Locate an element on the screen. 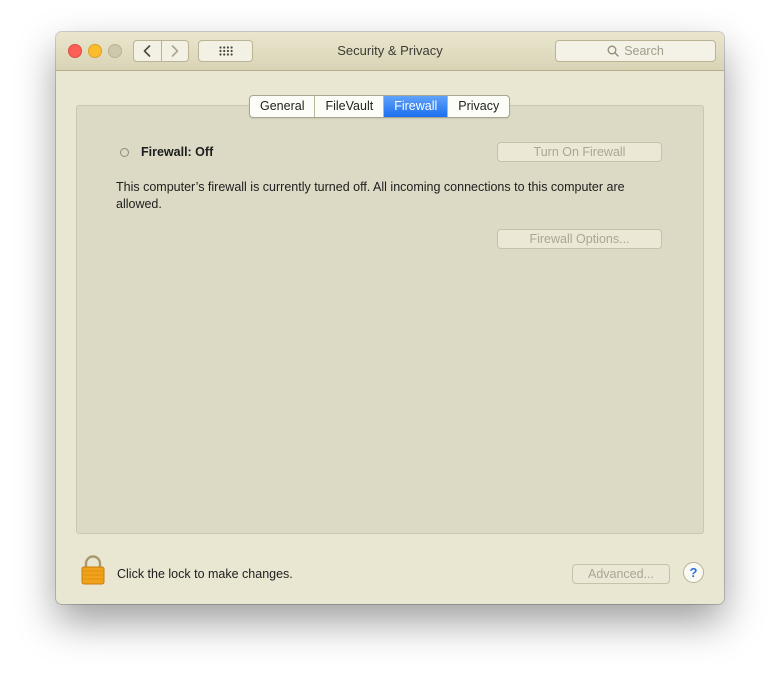 The width and height of the screenshot is (780, 685). help-button: ? is located at coordinates (693, 572).